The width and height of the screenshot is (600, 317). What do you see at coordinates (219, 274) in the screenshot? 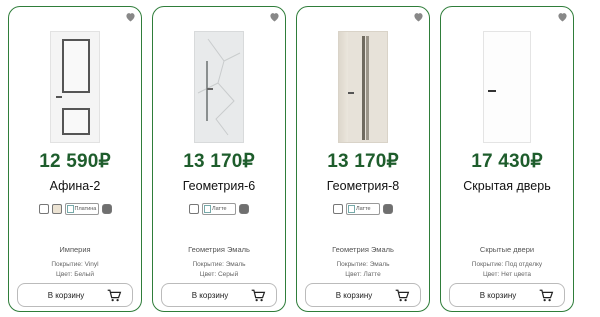
I see `product-color: Цвет: Серый` at bounding box center [219, 274].